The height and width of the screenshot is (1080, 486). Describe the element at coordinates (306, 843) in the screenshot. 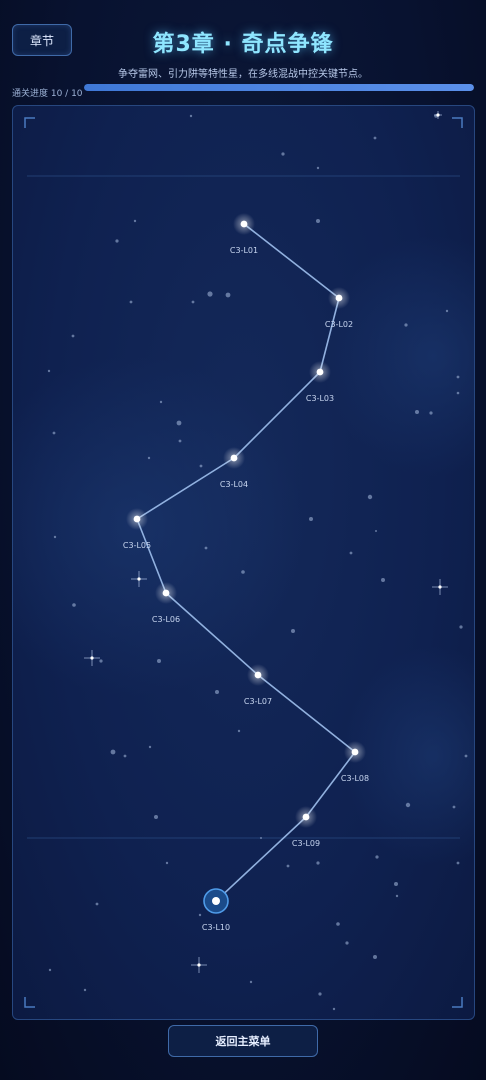

I see `level-label: C3-L09` at that location.